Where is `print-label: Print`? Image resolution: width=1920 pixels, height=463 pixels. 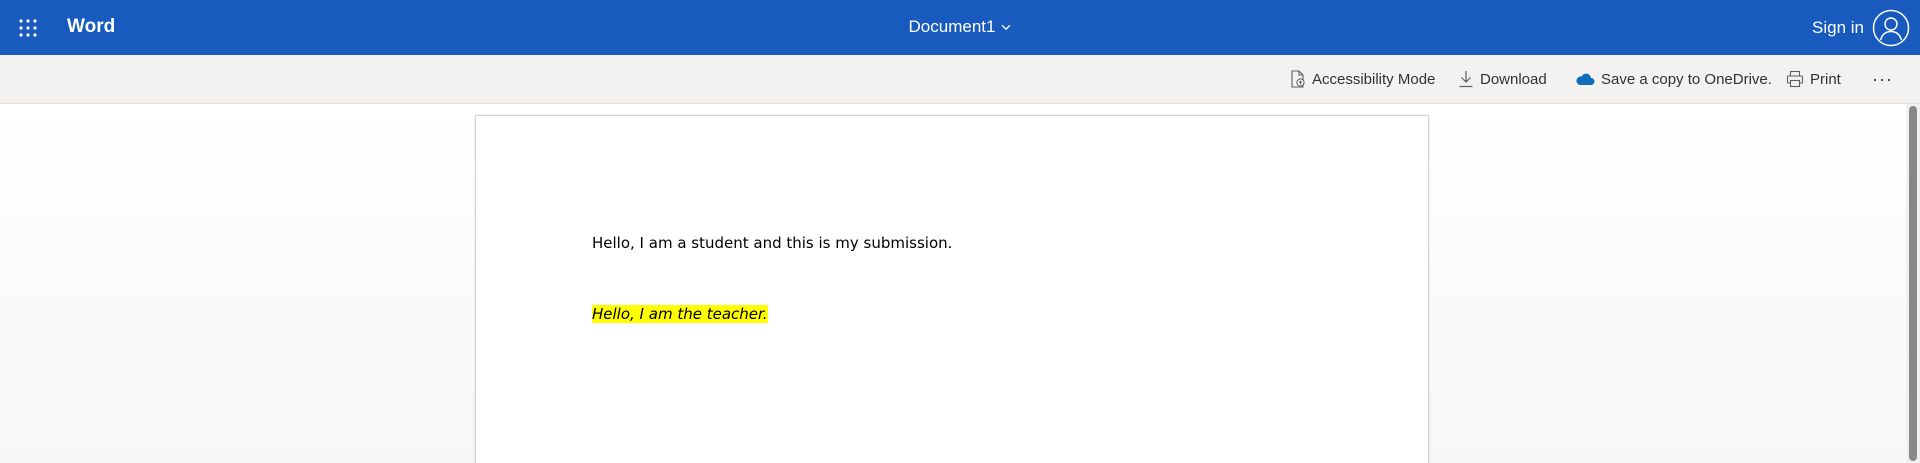 print-label: Print is located at coordinates (1825, 79).